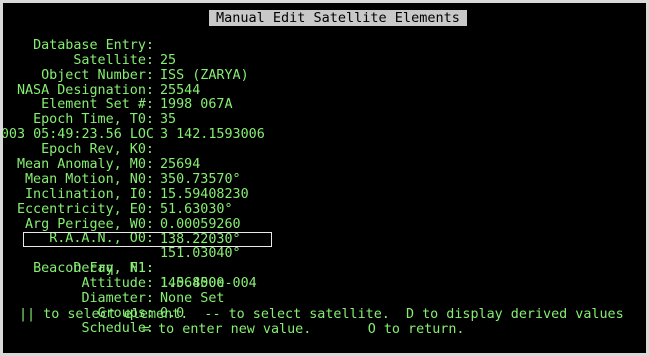 The width and height of the screenshot is (649, 356). What do you see at coordinates (303, 329) in the screenshot?
I see `key-help-line-2: = to enter new value. O to return.` at bounding box center [303, 329].